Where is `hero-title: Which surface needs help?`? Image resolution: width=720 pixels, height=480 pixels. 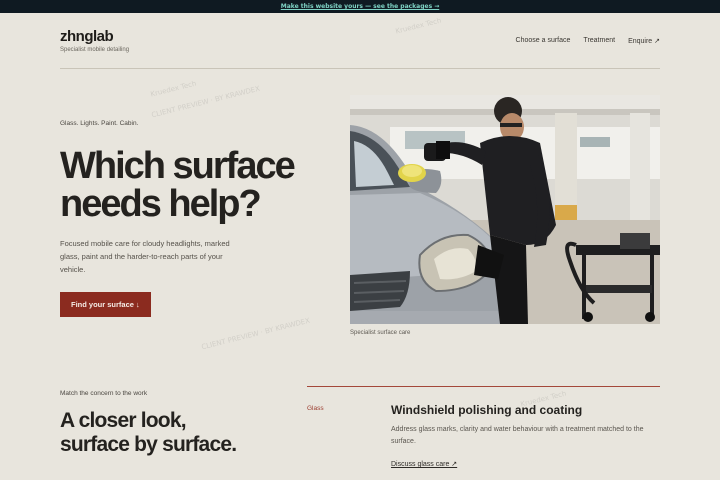
hero-title: Which surface needs help? is located at coordinates (190, 185).